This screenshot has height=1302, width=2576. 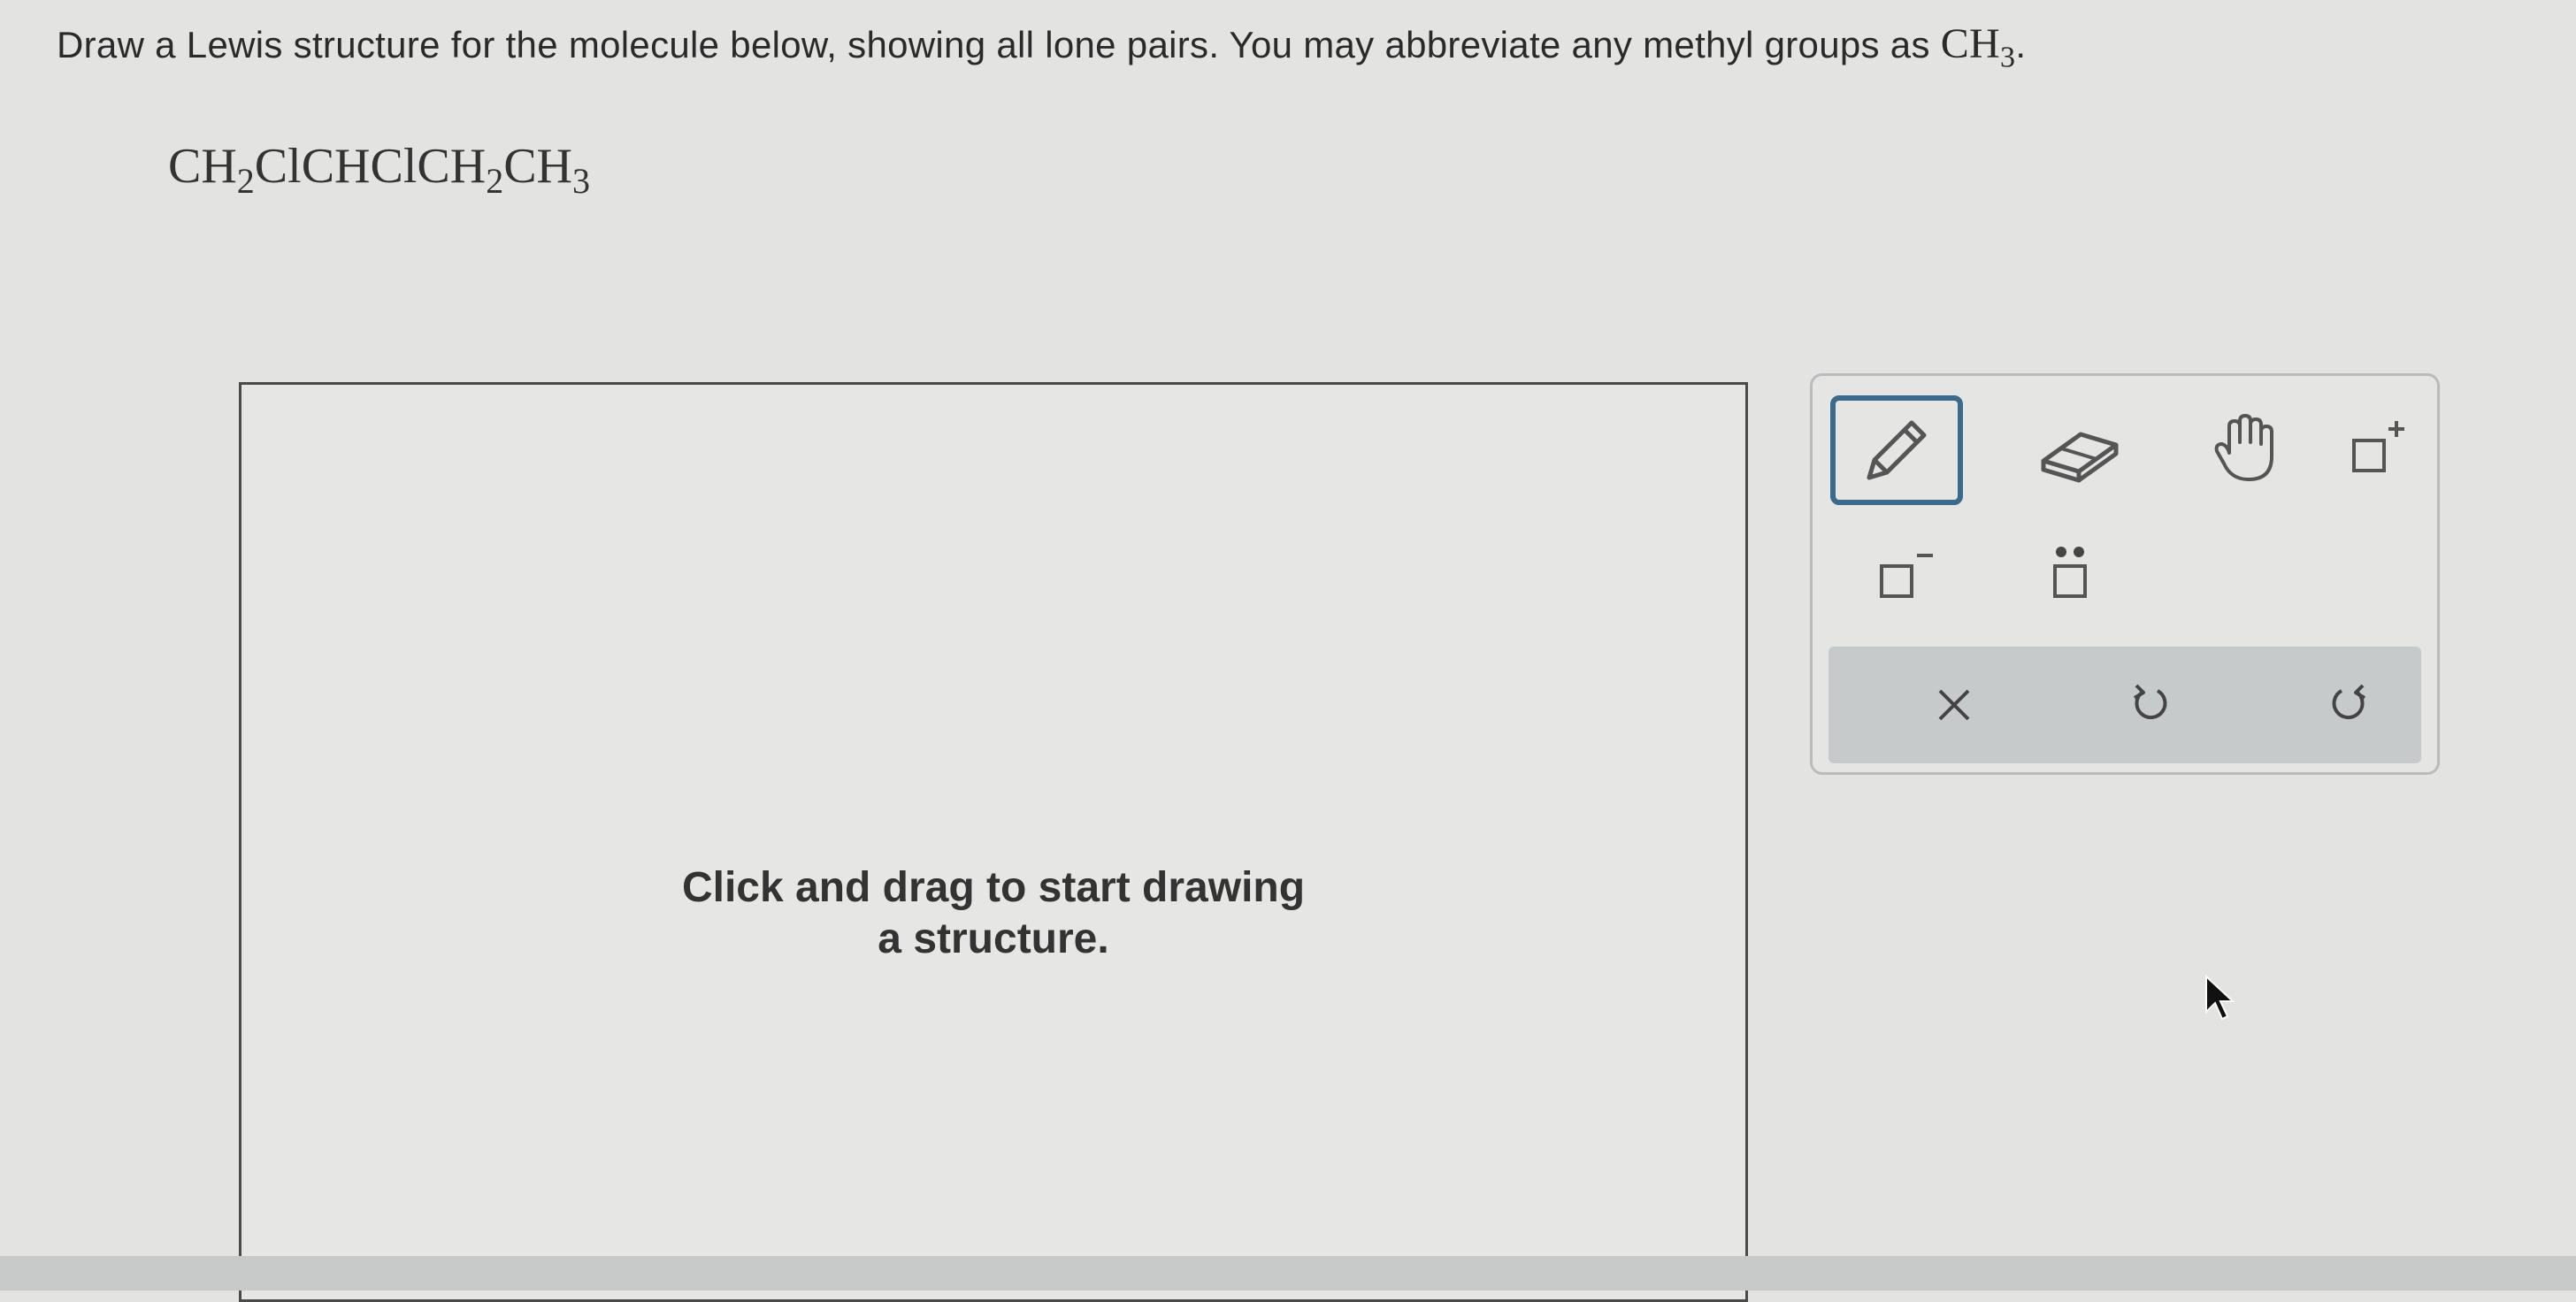 What do you see at coordinates (2349, 702) in the screenshot?
I see `redo-icon` at bounding box center [2349, 702].